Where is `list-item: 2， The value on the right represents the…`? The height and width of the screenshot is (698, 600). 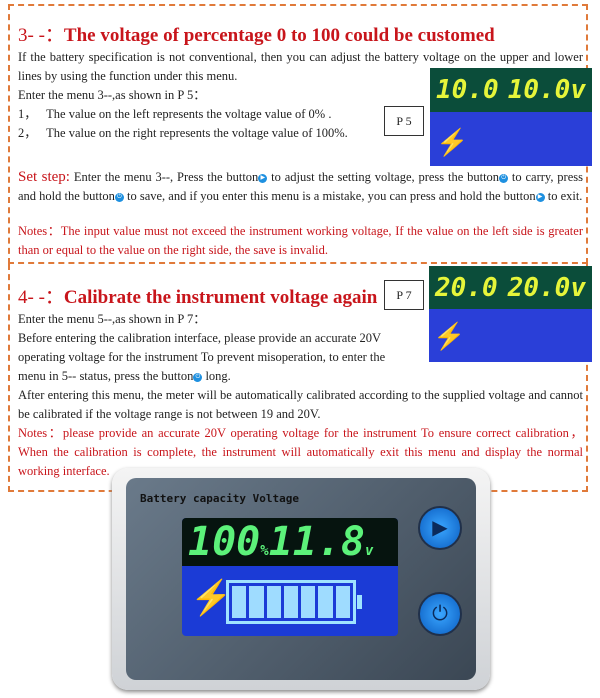
list-item: 2， The value on the right represents the… is located at coordinates (183, 133).